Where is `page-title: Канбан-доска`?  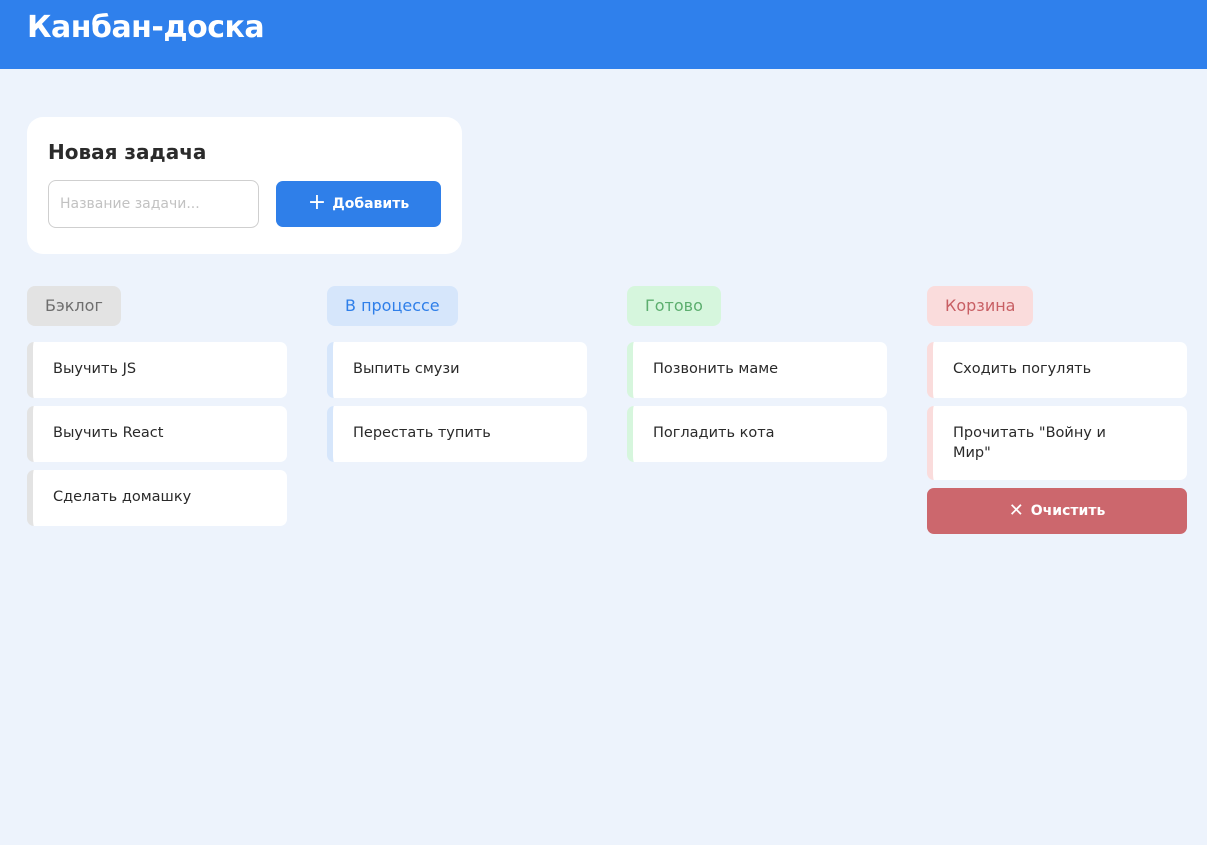
page-title: Канбан-доска is located at coordinates (146, 27).